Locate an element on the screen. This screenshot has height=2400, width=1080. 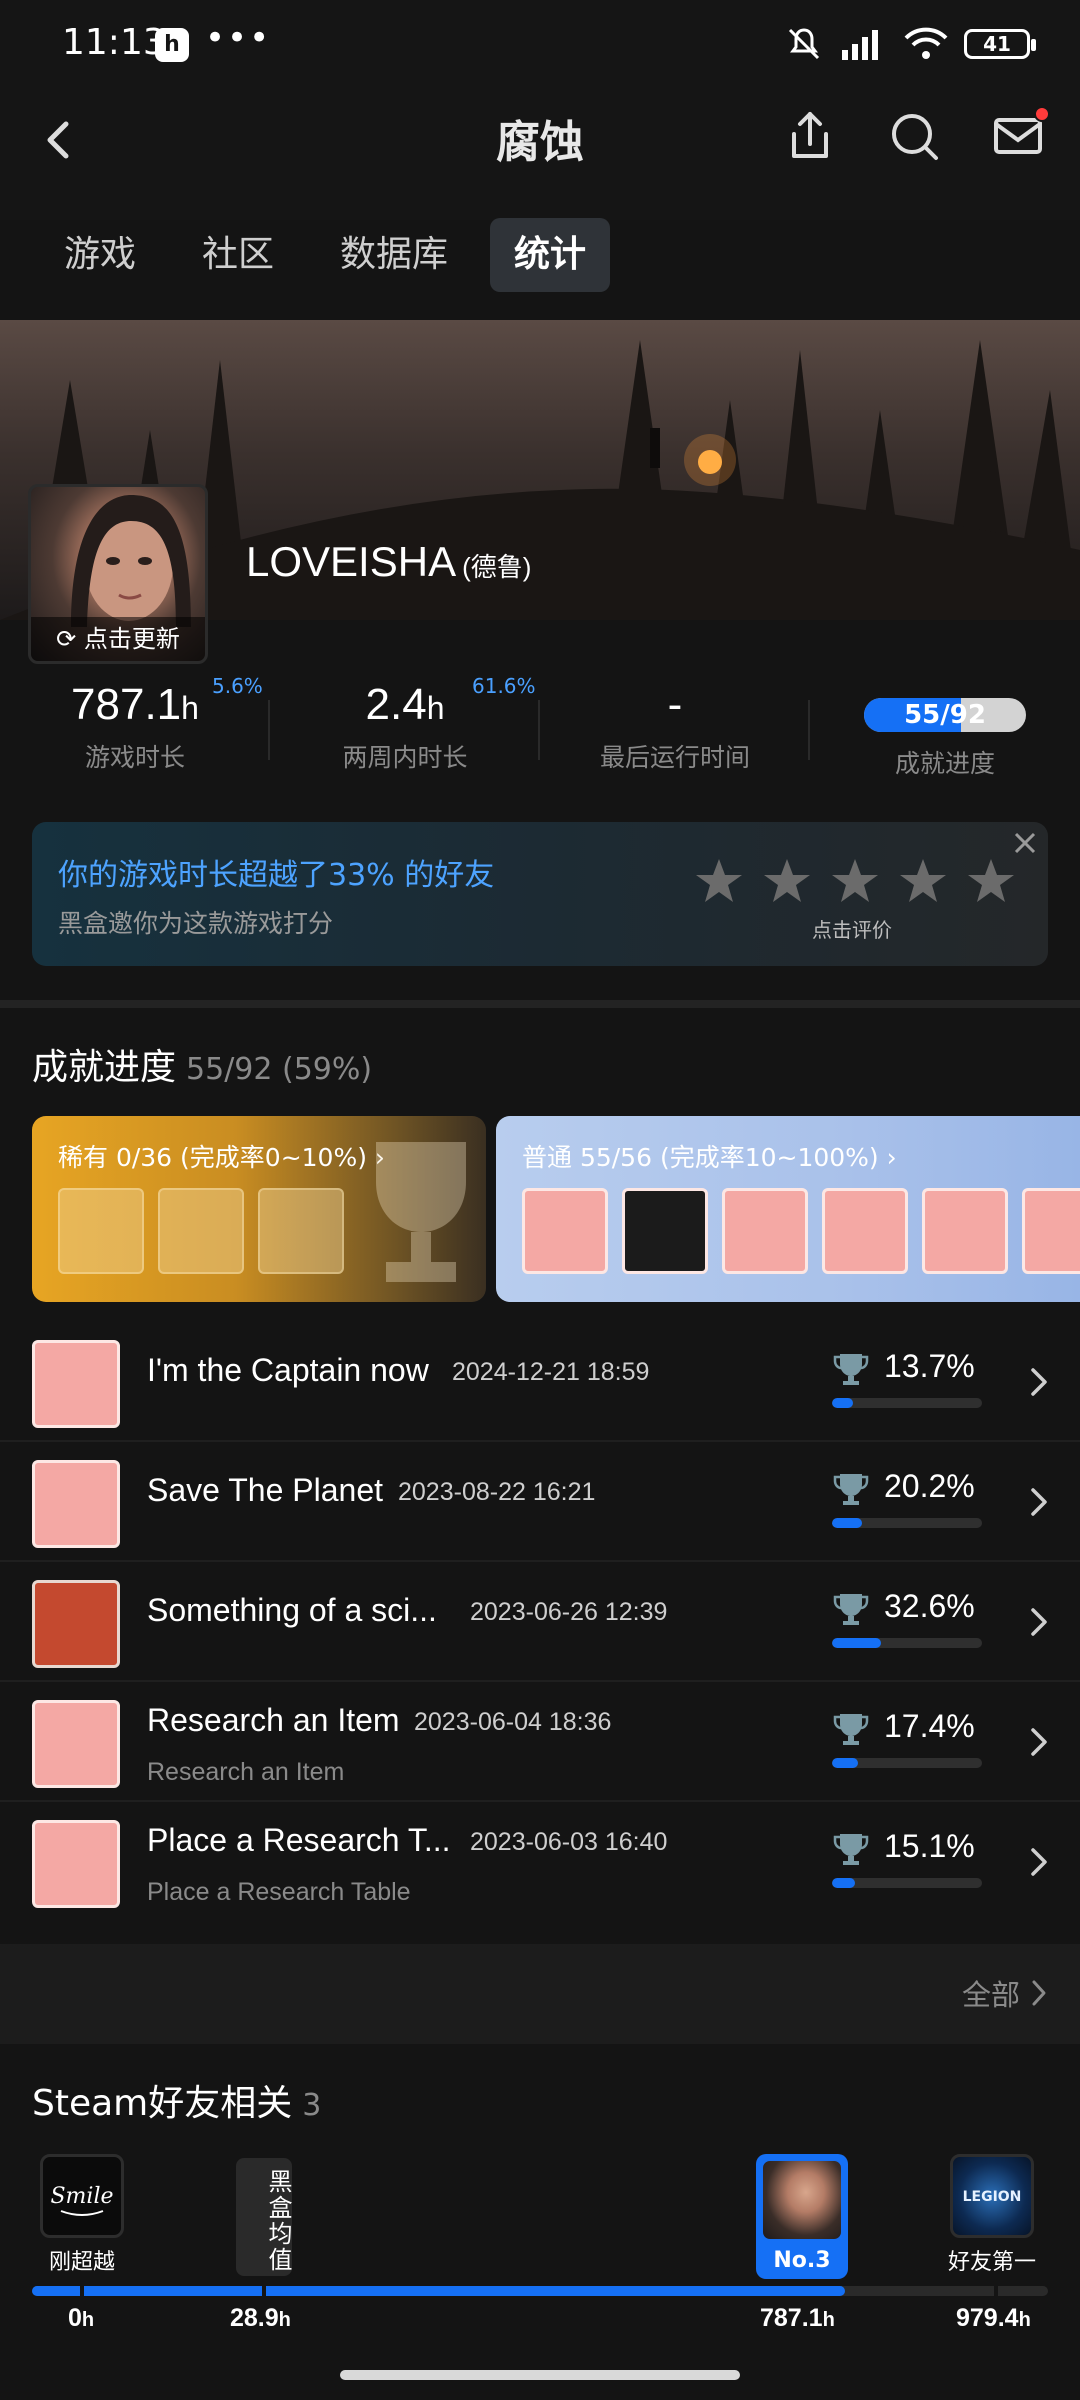
dragon-icon is located at coordinates (76, 1864).